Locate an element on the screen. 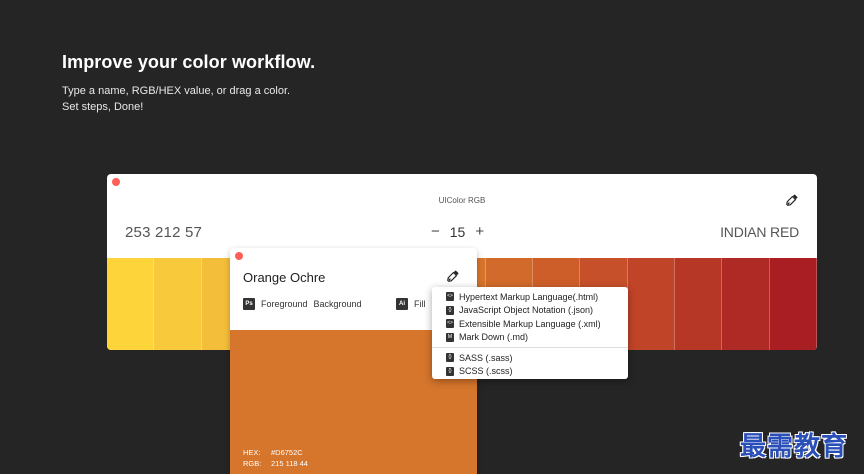 The height and width of the screenshot is (474, 864). export-menu-item: <> Extensible Markup Language (.xml) is located at coordinates (530, 324).